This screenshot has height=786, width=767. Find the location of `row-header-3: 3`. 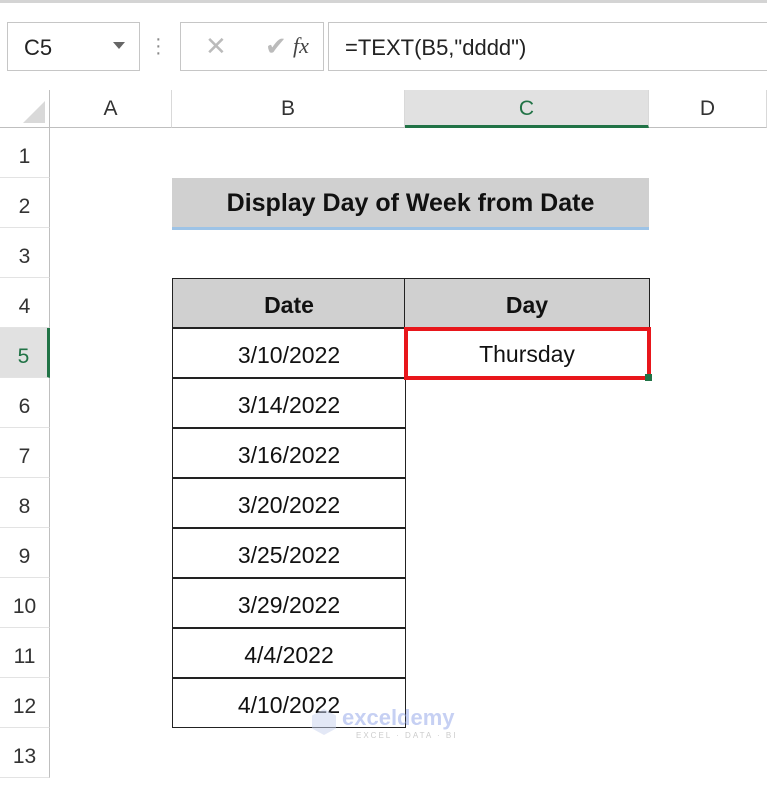

row-header-3: 3 is located at coordinates (25, 253).